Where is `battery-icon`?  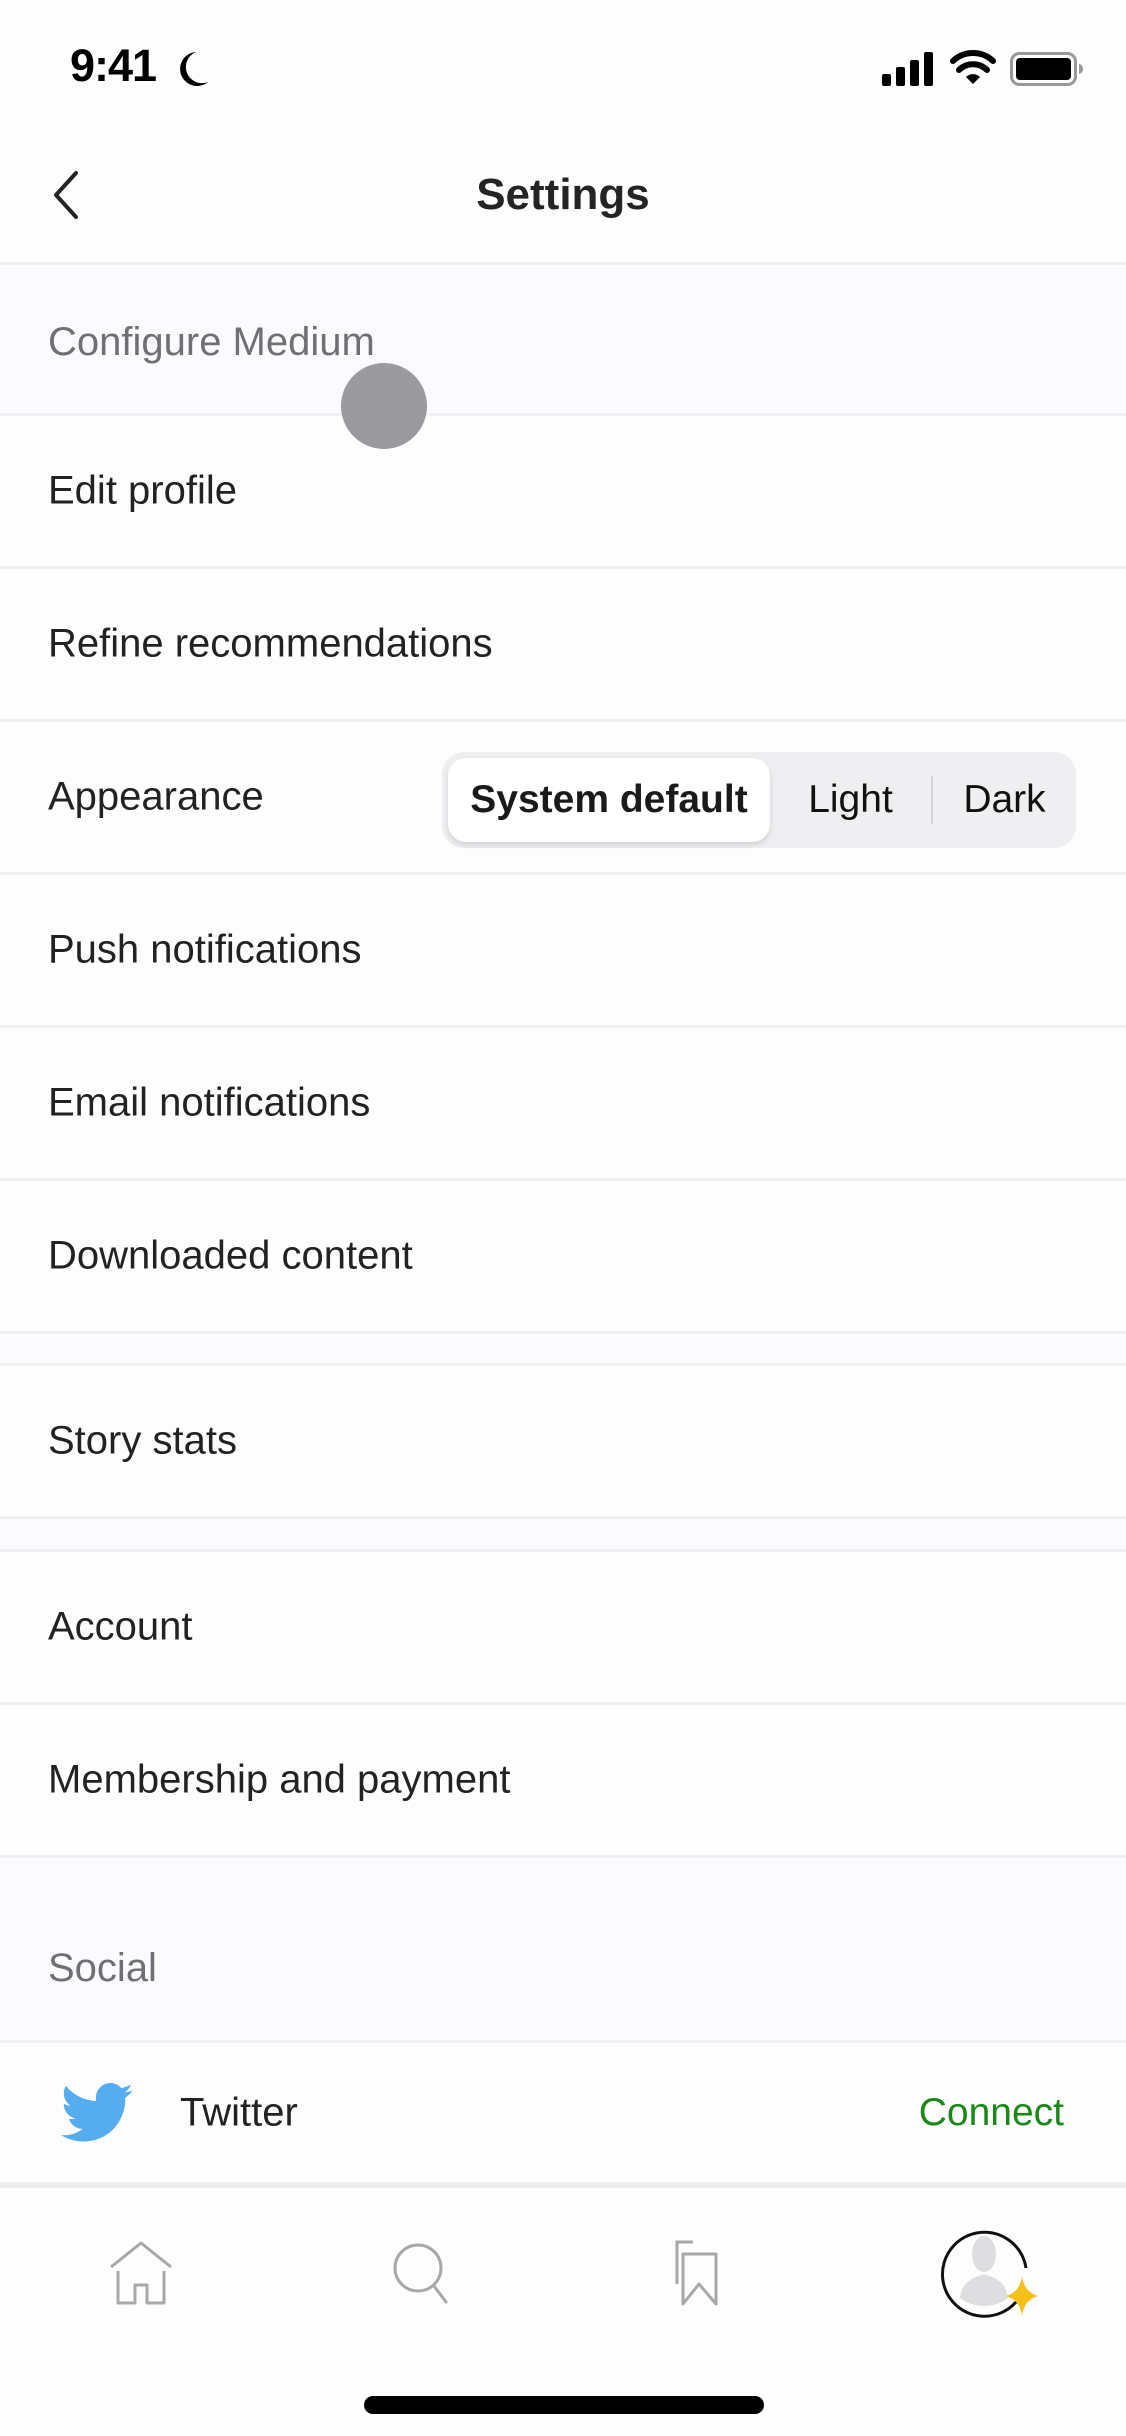
battery-icon is located at coordinates (1046, 69).